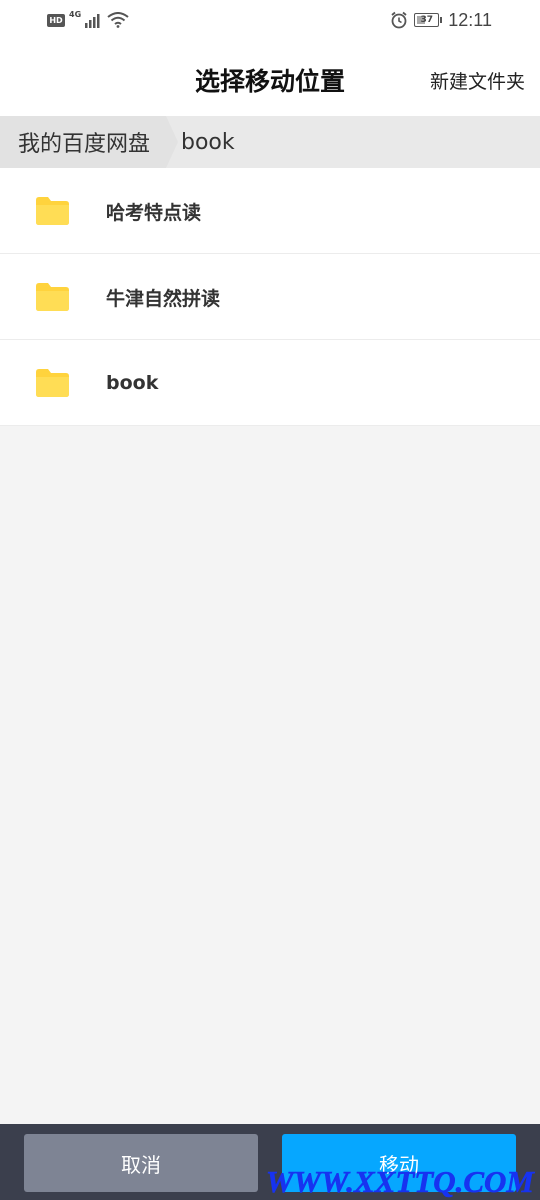 Image resolution: width=540 pixels, height=1200 pixels. I want to click on breadcrumb-separator, so click(172, 142).